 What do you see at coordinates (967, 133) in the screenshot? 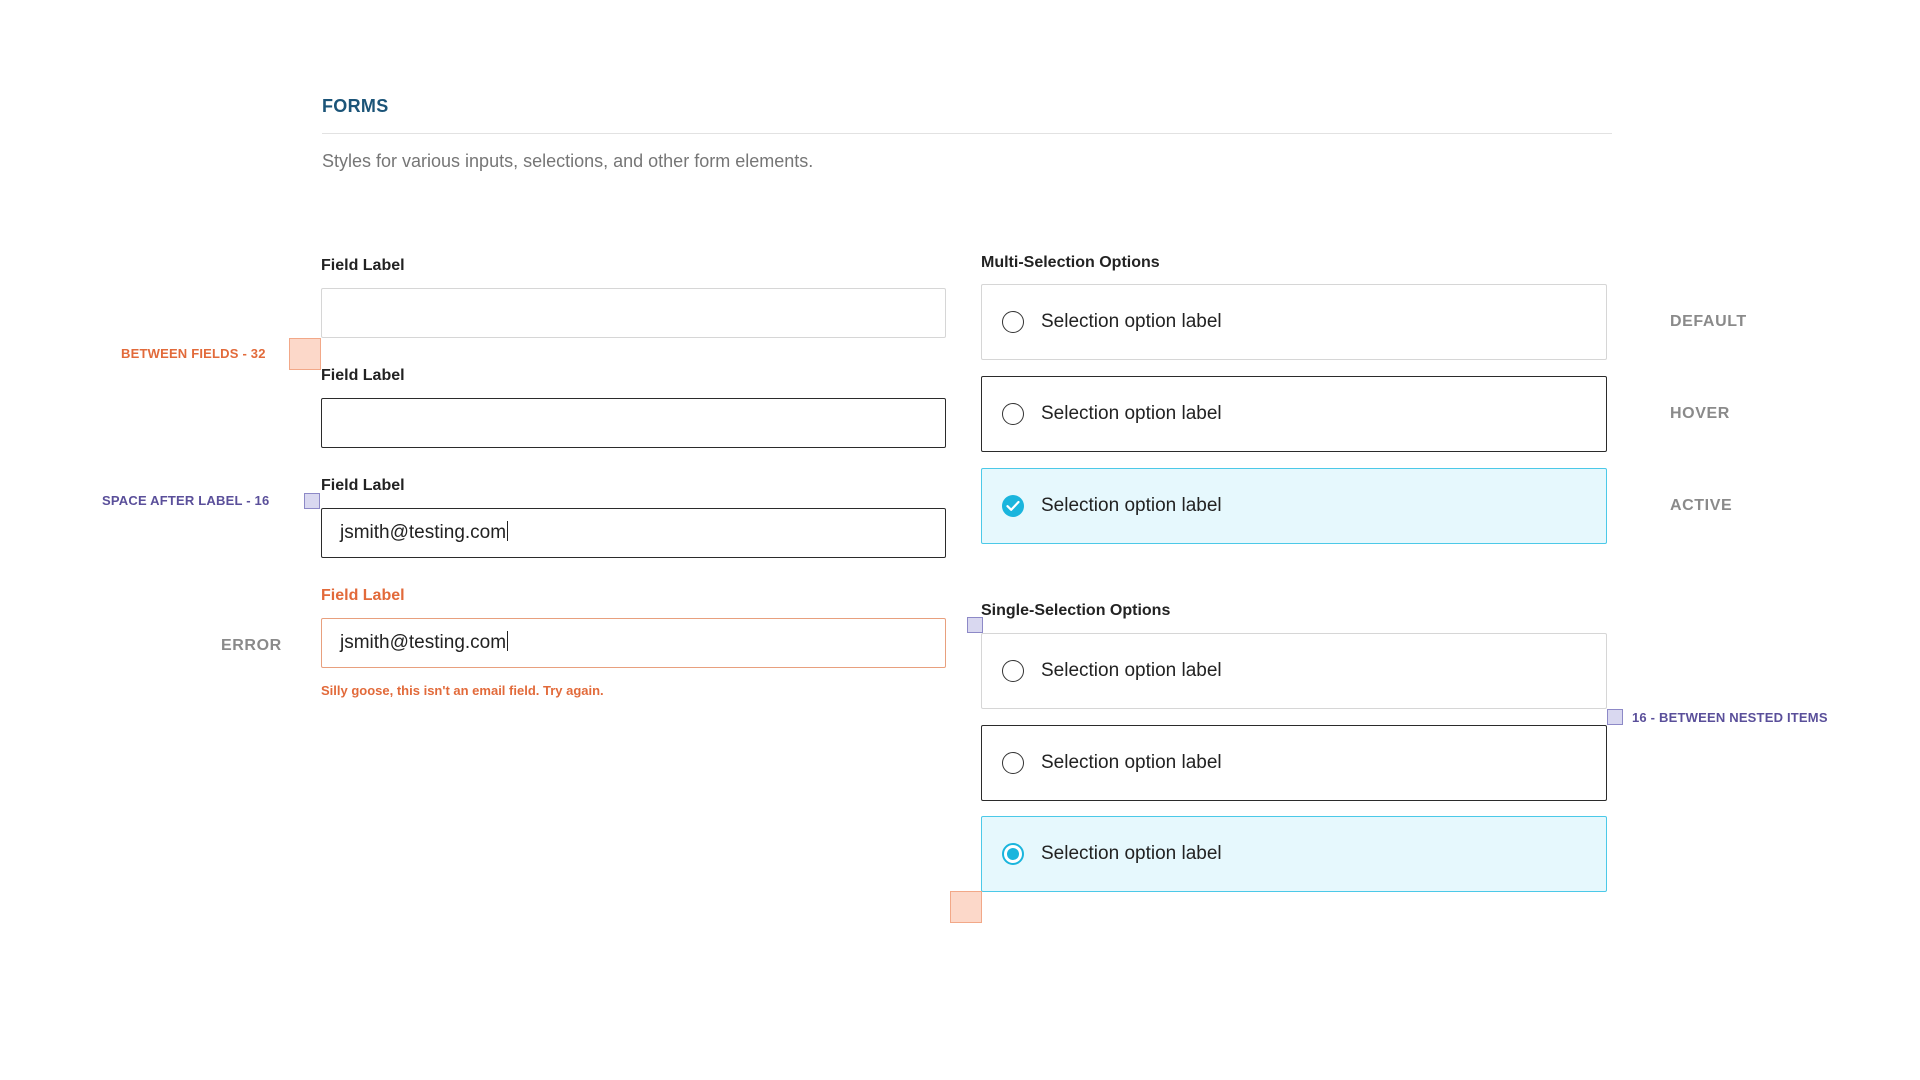
I see `section-divider` at bounding box center [967, 133].